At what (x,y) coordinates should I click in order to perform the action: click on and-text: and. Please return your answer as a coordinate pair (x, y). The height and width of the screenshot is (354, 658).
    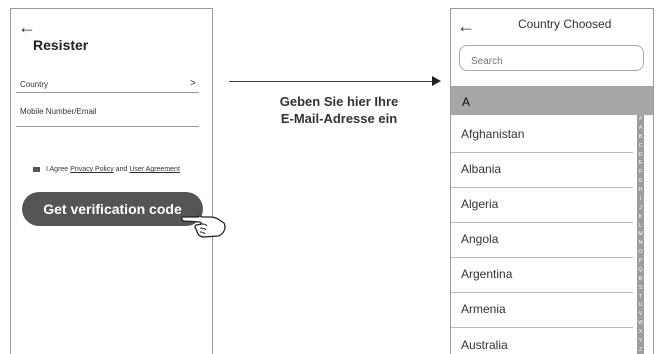
    Looking at the image, I should click on (121, 169).